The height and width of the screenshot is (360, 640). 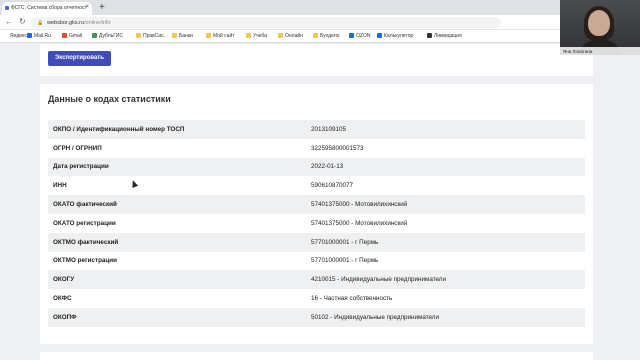 I want to click on webcam-overlay: Яна Лопатина, so click(x=600, y=27).